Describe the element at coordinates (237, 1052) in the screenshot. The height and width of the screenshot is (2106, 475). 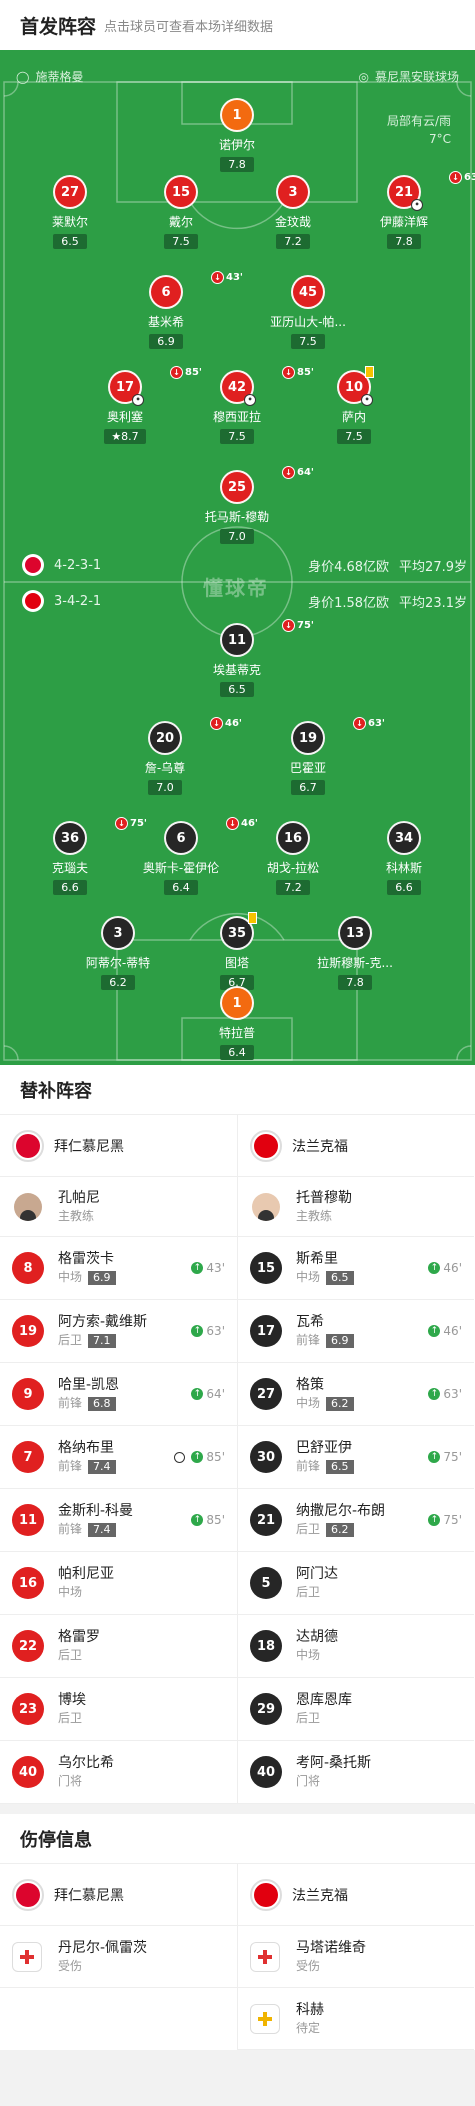
I see `player-rating: 6.4` at that location.